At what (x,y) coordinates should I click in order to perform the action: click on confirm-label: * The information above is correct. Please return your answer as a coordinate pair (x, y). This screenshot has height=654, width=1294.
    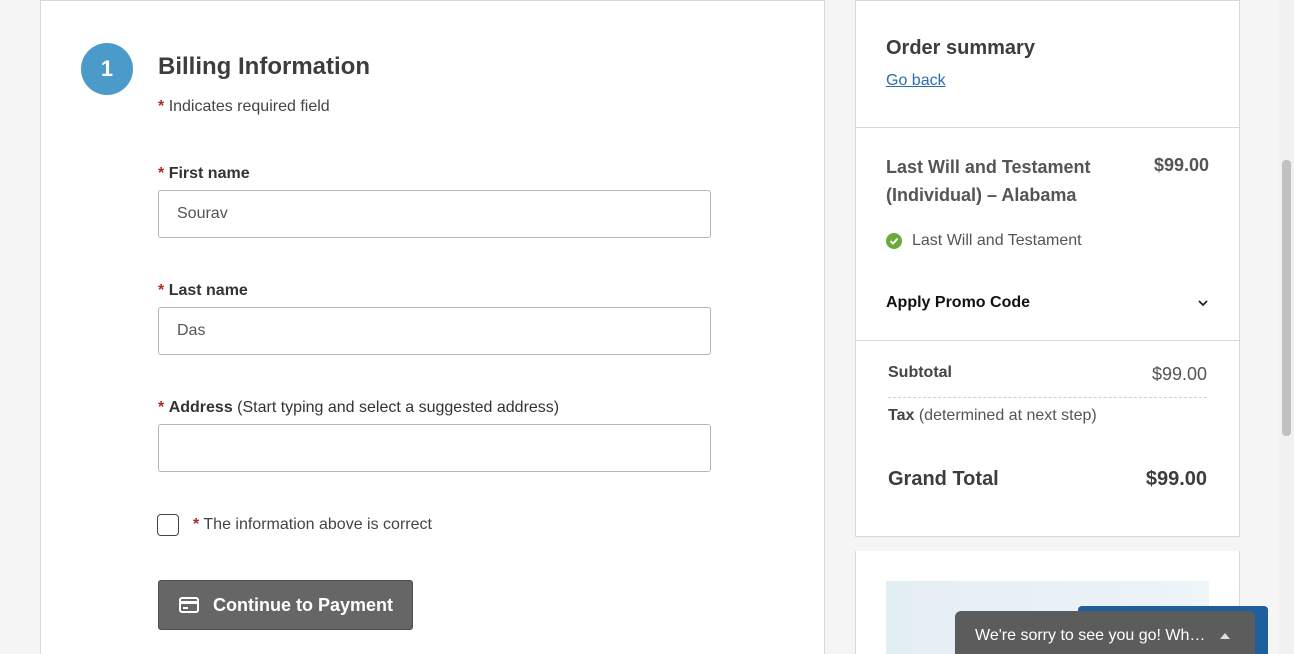
    Looking at the image, I should click on (312, 525).